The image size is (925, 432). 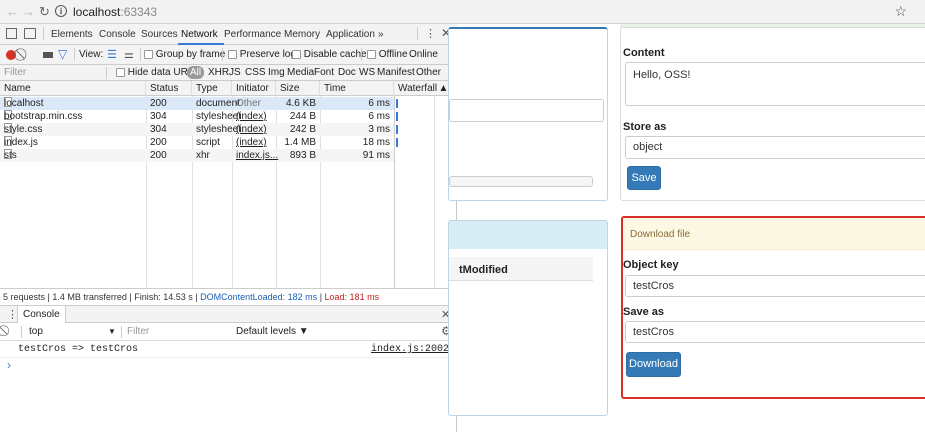 I want to click on reload-icon: ↻, so click(x=44, y=12).